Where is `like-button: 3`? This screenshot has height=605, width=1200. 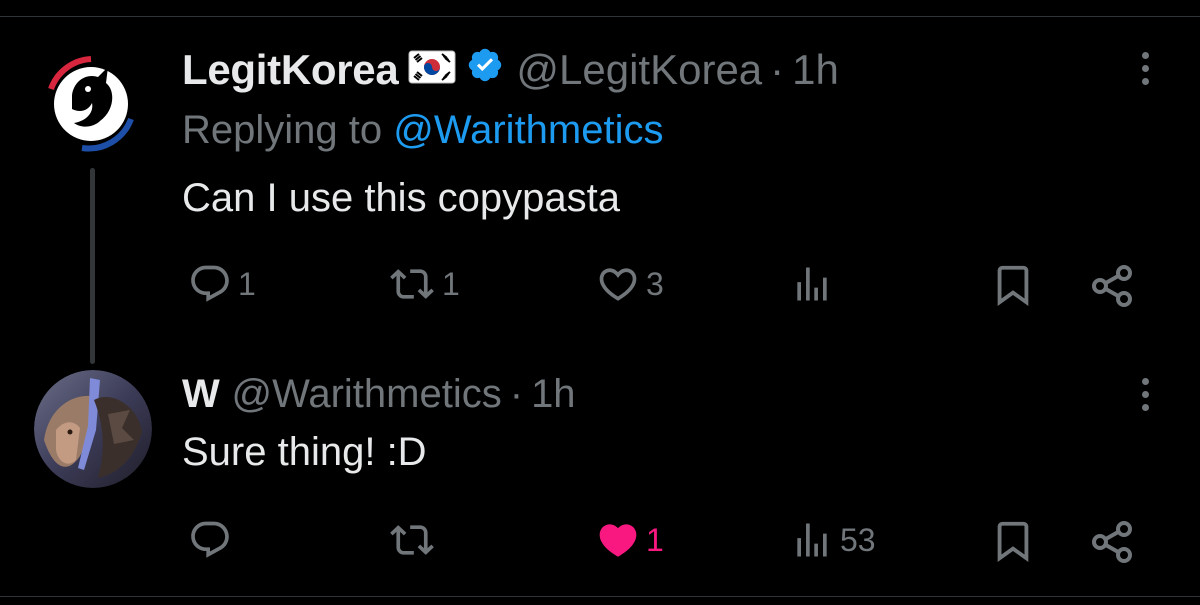
like-button: 3 is located at coordinates (630, 284).